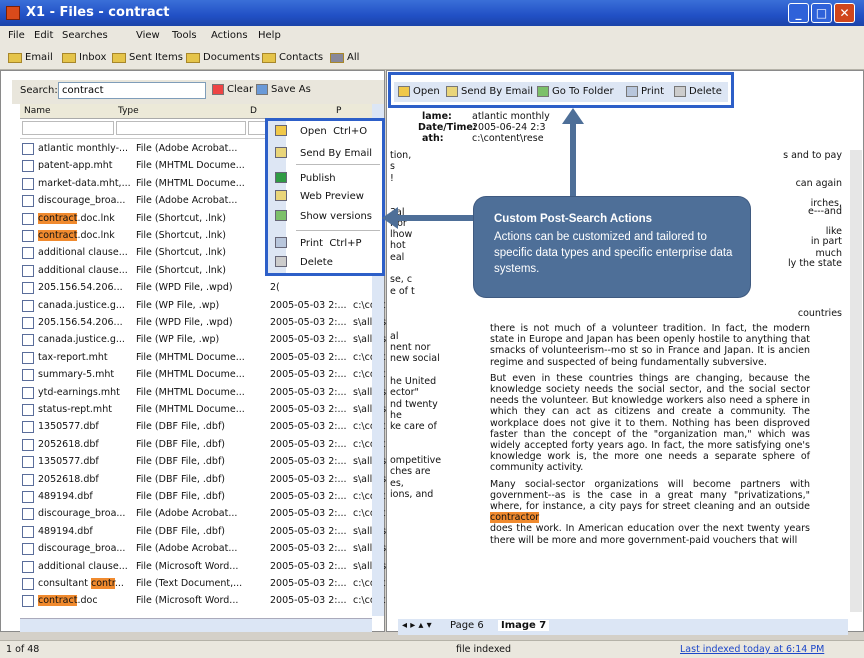 The height and width of the screenshot is (658, 864). Describe the element at coordinates (148, 35) in the screenshot. I see `menu-view: View` at that location.